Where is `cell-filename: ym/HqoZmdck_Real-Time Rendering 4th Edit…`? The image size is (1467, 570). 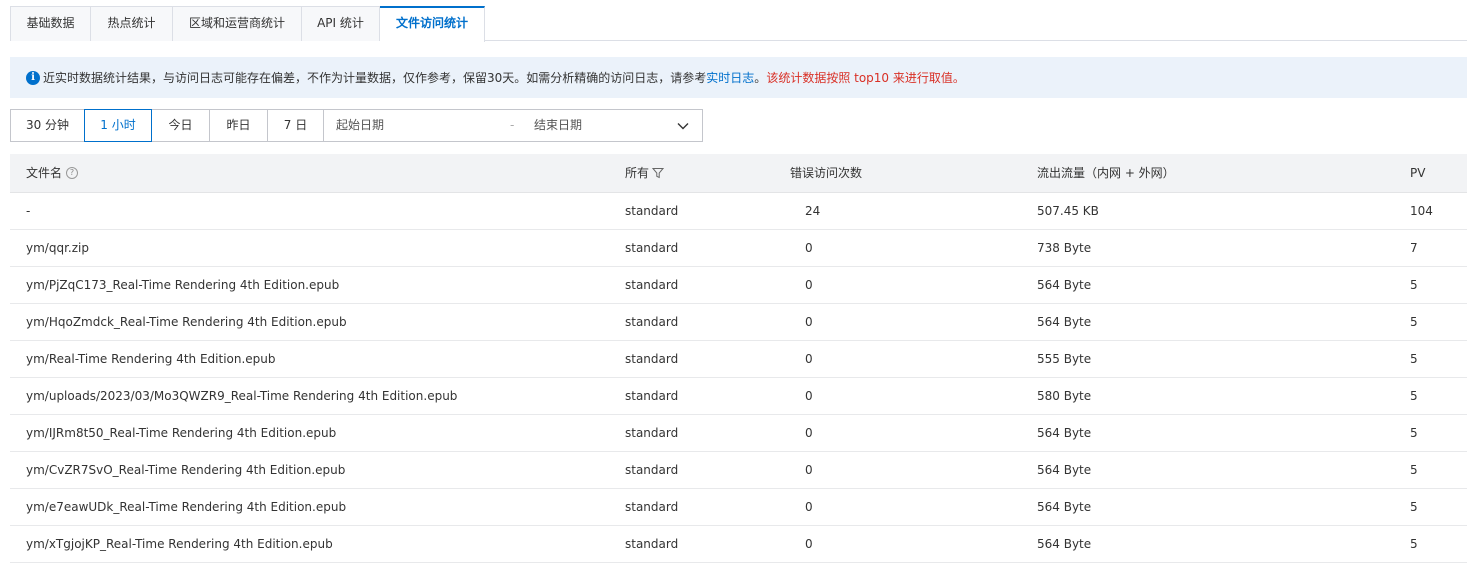
cell-filename: ym/HqoZmdck_Real-Time Rendering 4th Edit… is located at coordinates (186, 322).